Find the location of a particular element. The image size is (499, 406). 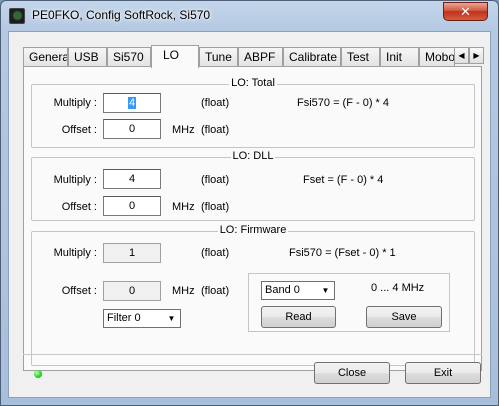

tab-scroll-right-button: ▶ is located at coordinates (476, 55).